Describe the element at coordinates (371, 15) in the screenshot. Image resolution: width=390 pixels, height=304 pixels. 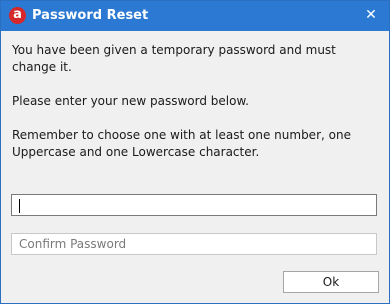
I see `close-icon: ✕` at that location.